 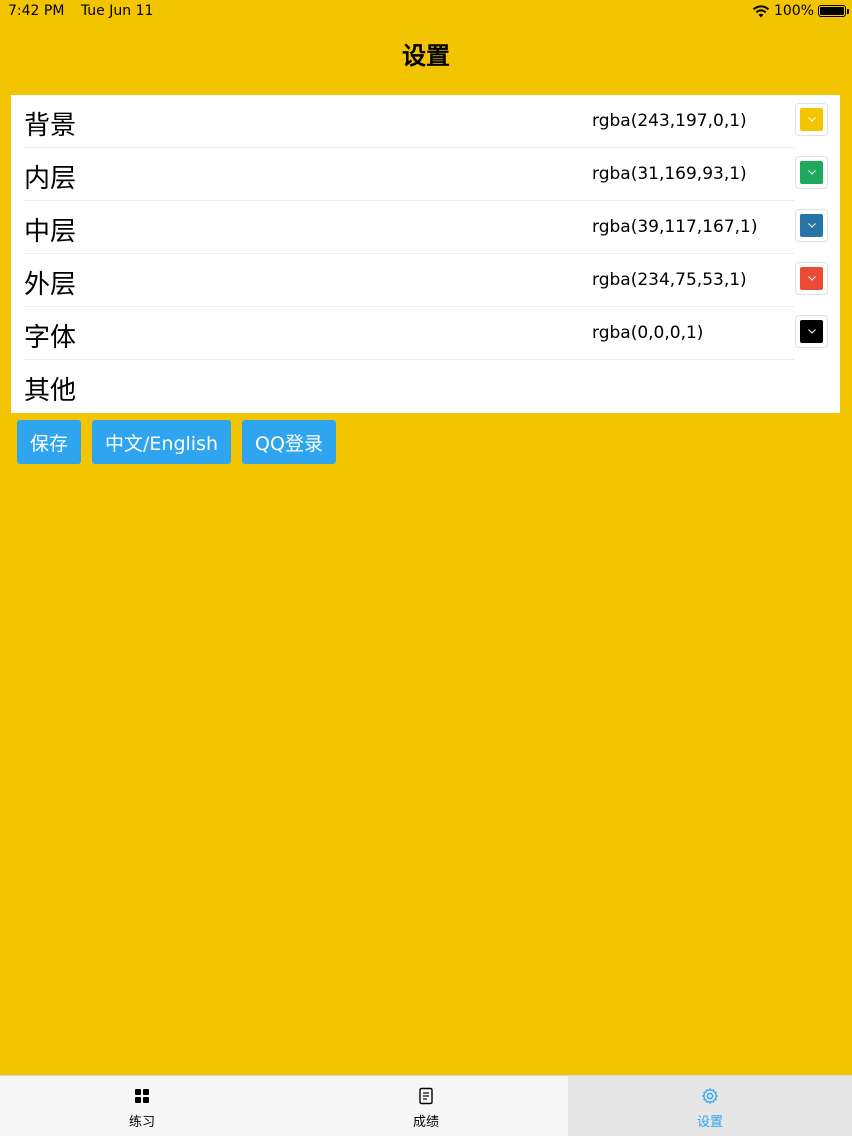 I want to click on setting-label: 外层, so click(x=50, y=285).